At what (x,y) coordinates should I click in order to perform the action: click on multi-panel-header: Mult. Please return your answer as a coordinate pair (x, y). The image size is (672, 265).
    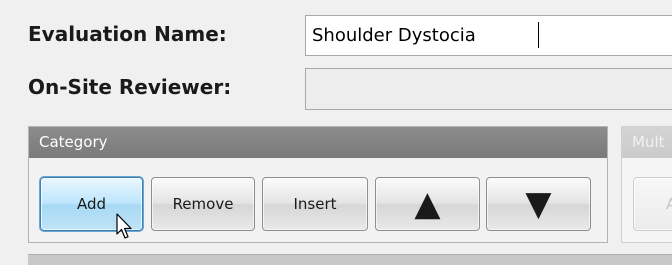
    Looking at the image, I should click on (647, 142).